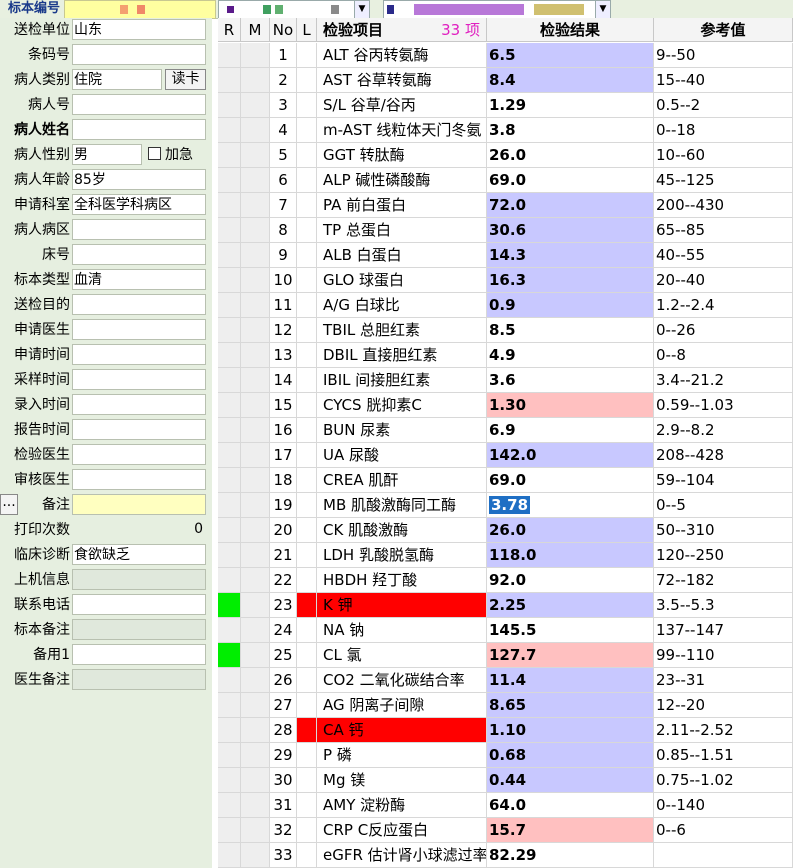 This screenshot has width=793, height=868. I want to click on table-row: 11 A/G 白球比 0.9 1.2--2.4, so click(505, 305).